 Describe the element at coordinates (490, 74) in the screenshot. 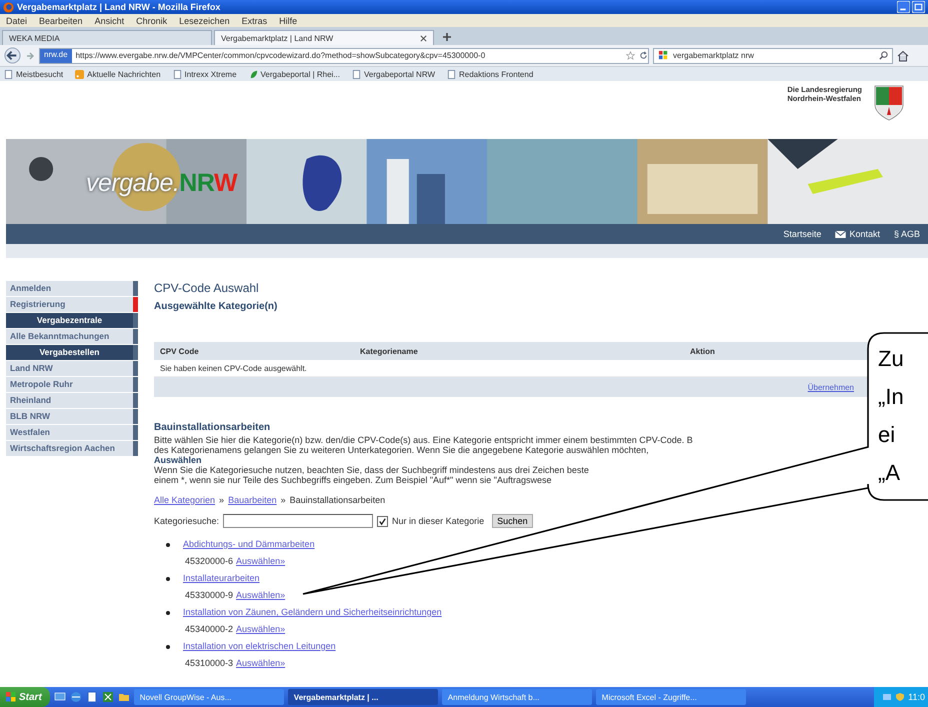

I see `bookmark-item: Redaktions Frontend` at that location.